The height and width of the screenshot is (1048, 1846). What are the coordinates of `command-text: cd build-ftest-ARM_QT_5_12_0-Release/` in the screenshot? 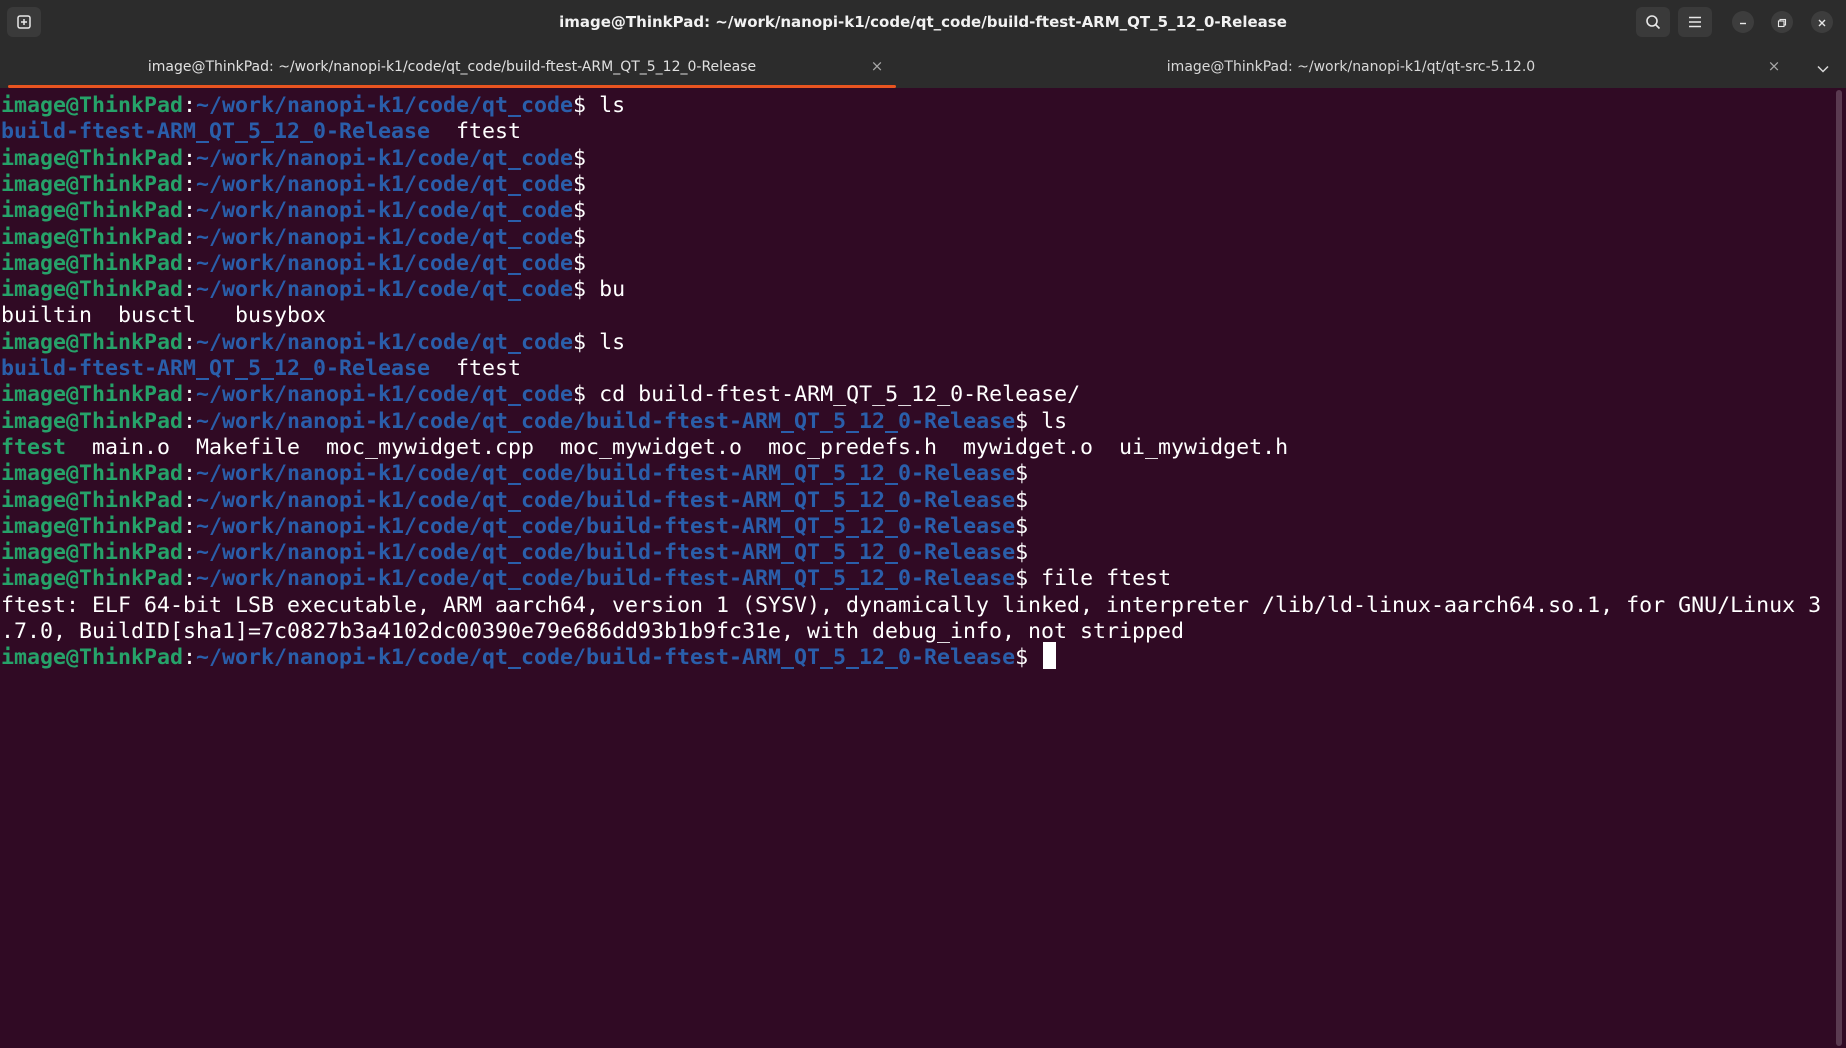 It's located at (833, 395).